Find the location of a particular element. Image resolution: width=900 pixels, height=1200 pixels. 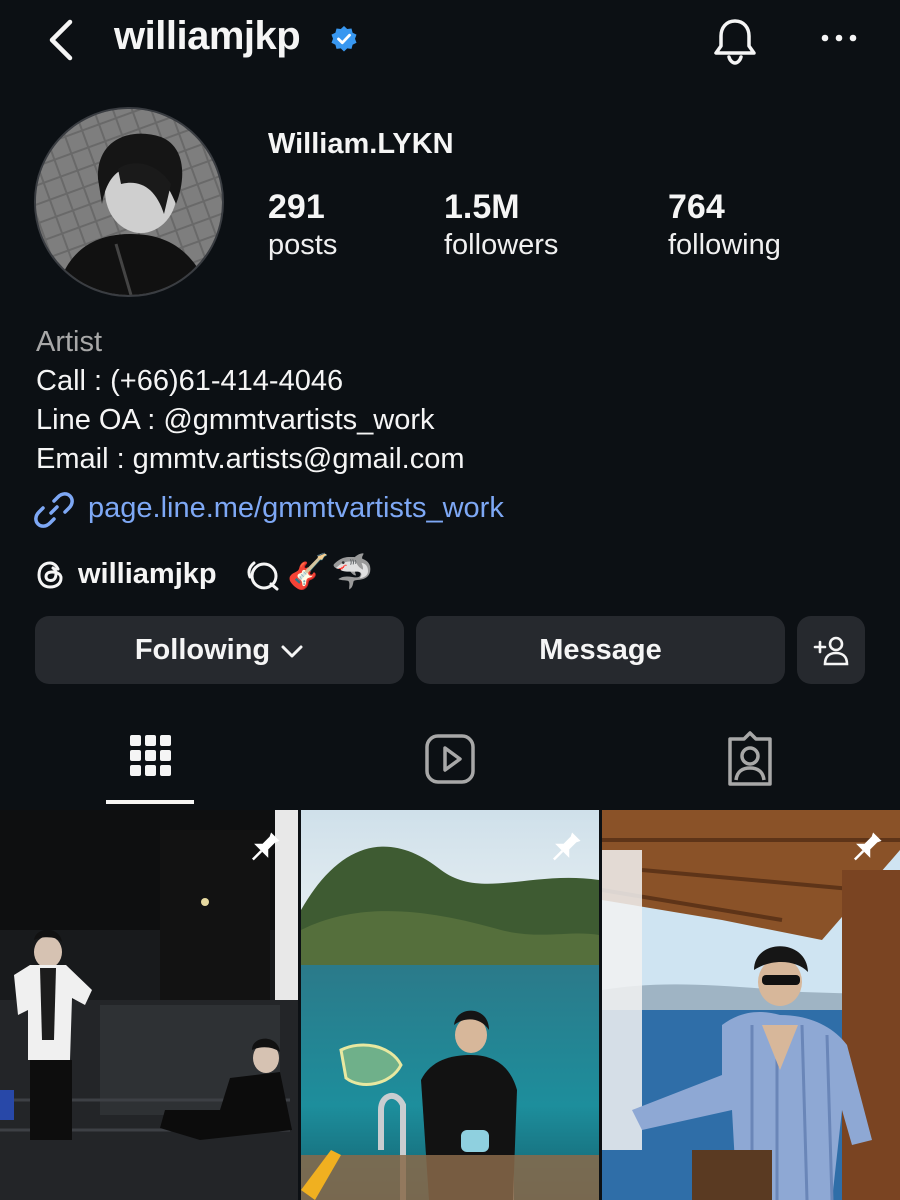

suggest-users-button is located at coordinates (831, 650).